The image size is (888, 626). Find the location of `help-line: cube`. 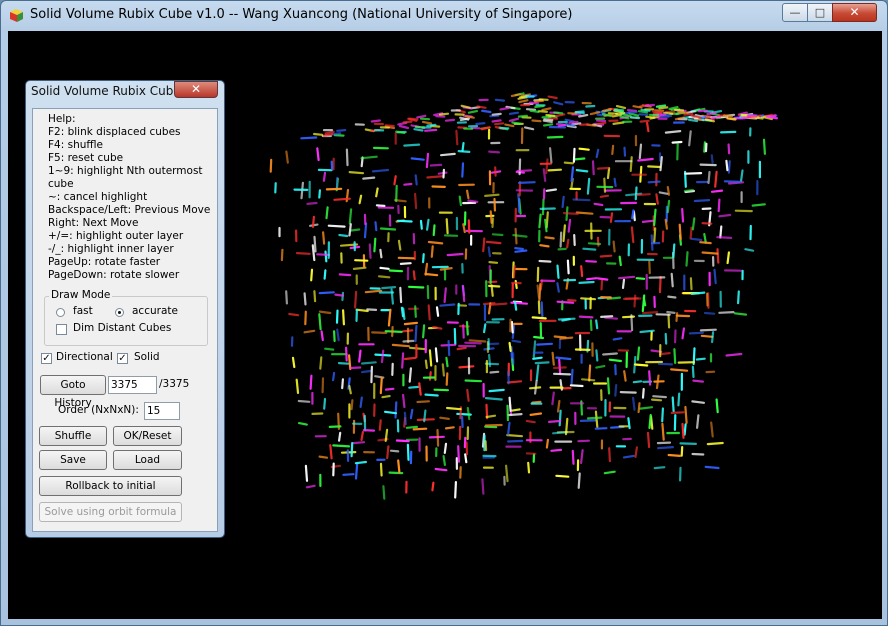

help-line: cube is located at coordinates (61, 184).